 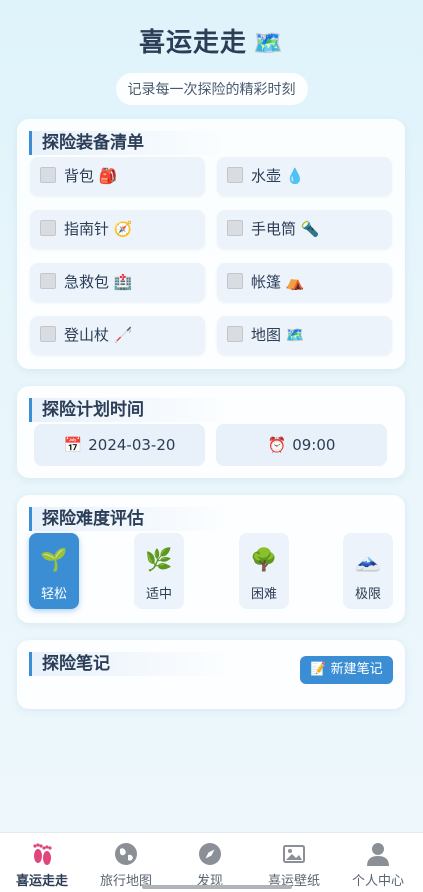 What do you see at coordinates (277, 445) in the screenshot?
I see `alarm-clock-icon: ⏰` at bounding box center [277, 445].